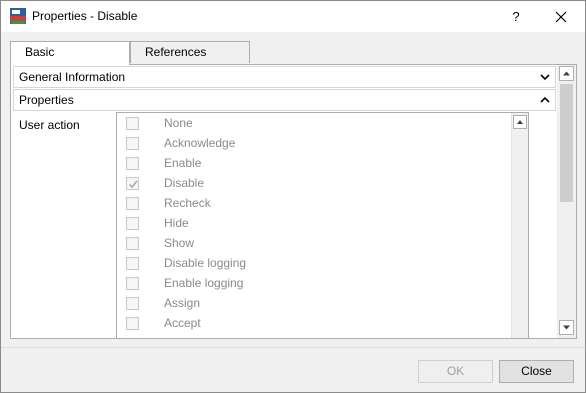 Image resolution: width=586 pixels, height=393 pixels. What do you see at coordinates (313, 263) in the screenshot?
I see `list-item: Disable logging` at bounding box center [313, 263].